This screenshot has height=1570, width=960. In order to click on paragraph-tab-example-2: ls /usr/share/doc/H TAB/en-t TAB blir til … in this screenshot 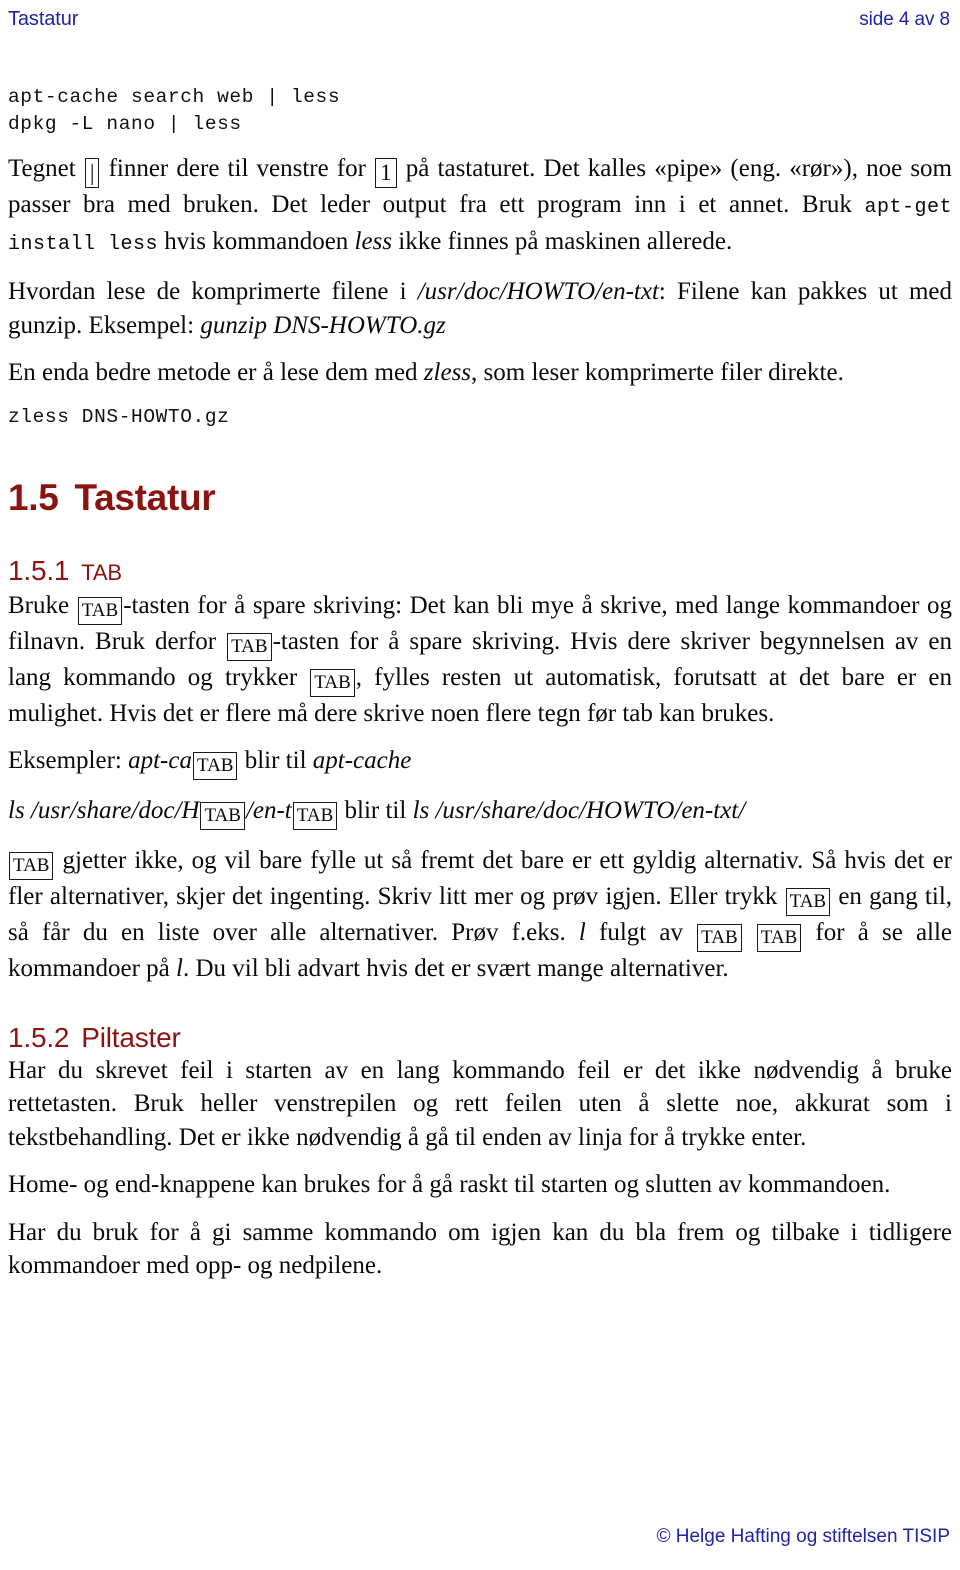, I will do `click(480, 812)`.